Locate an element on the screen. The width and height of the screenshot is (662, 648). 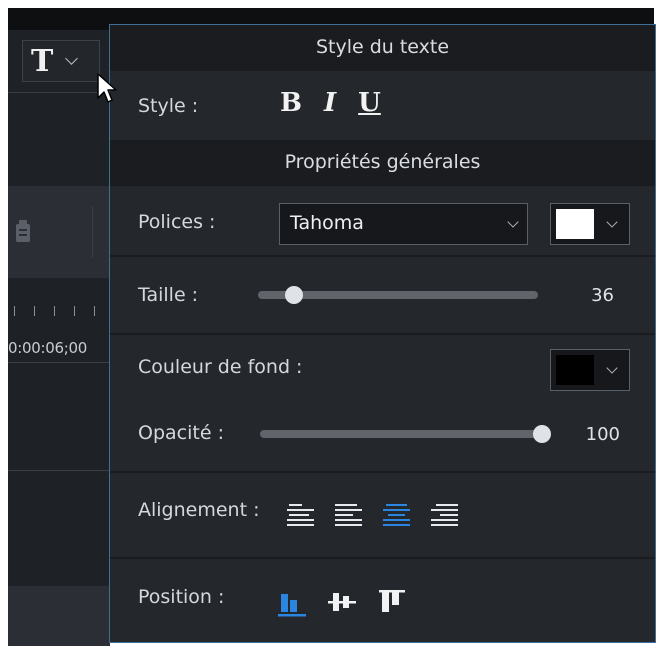
opacity-slider is located at coordinates (405, 434).